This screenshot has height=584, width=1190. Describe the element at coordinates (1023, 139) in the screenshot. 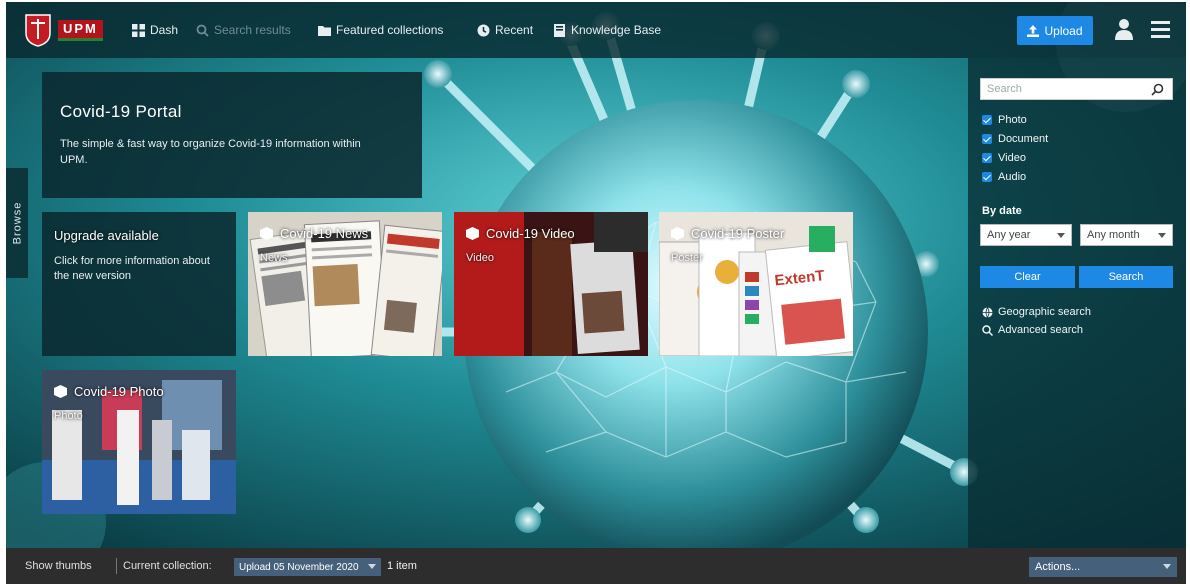

I see `filter-document-label: Document` at that location.